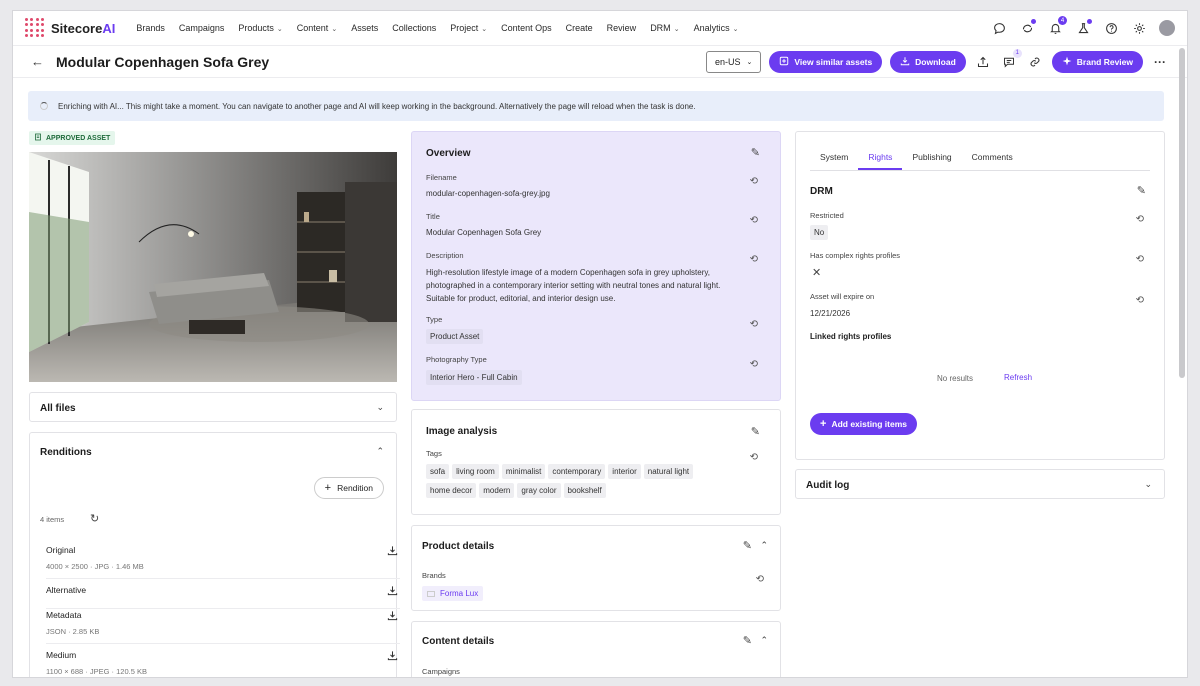 This screenshot has width=1200, height=686. Describe the element at coordinates (579, 28) in the screenshot. I see `nav-item-create: Create` at that location.